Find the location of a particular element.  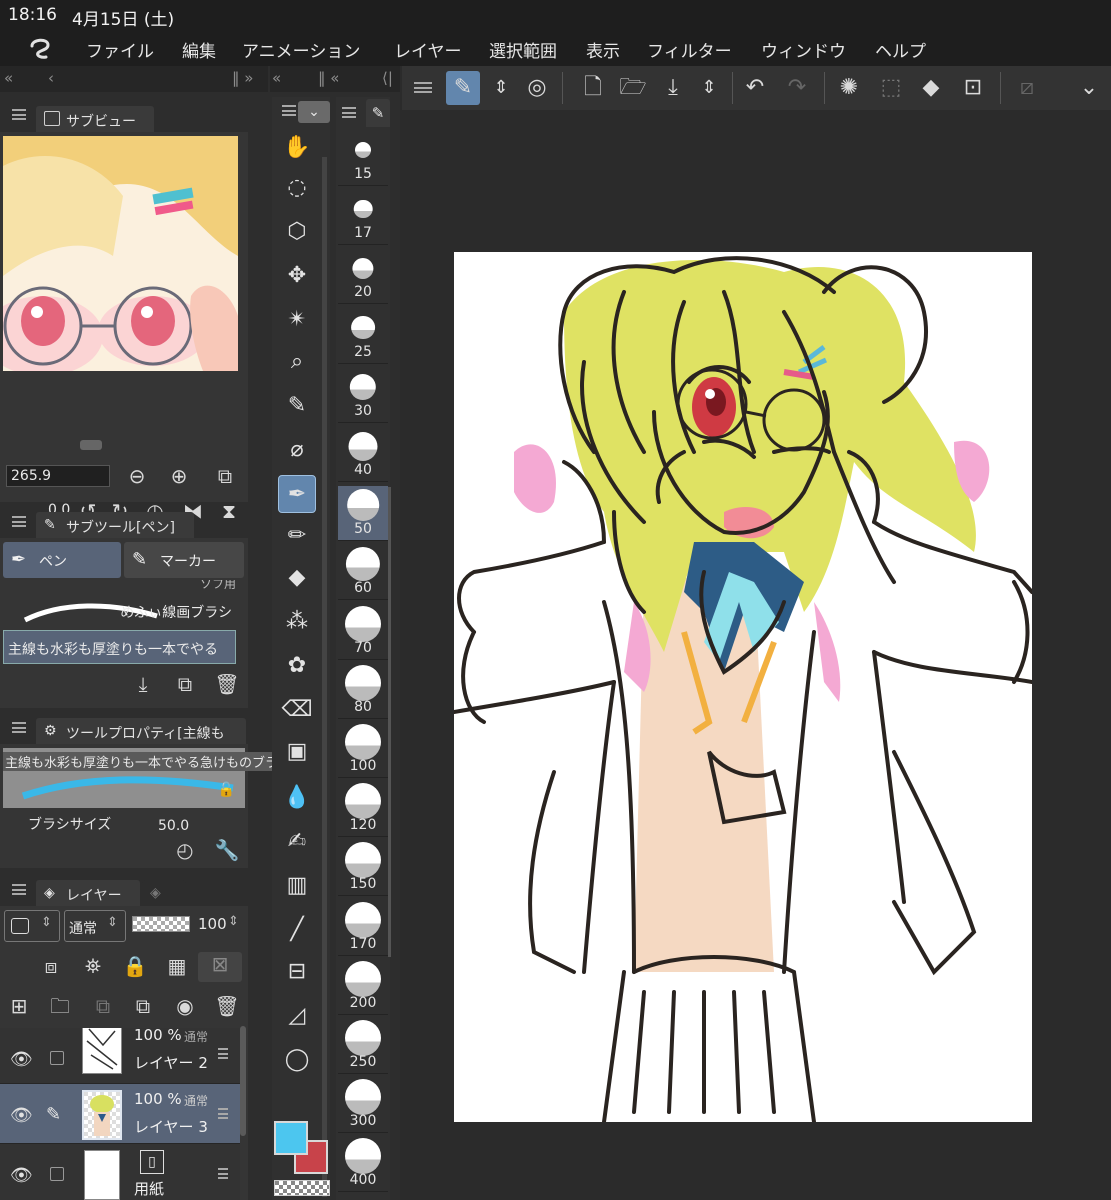

brush-size-item: 120 is located at coordinates (363, 810).